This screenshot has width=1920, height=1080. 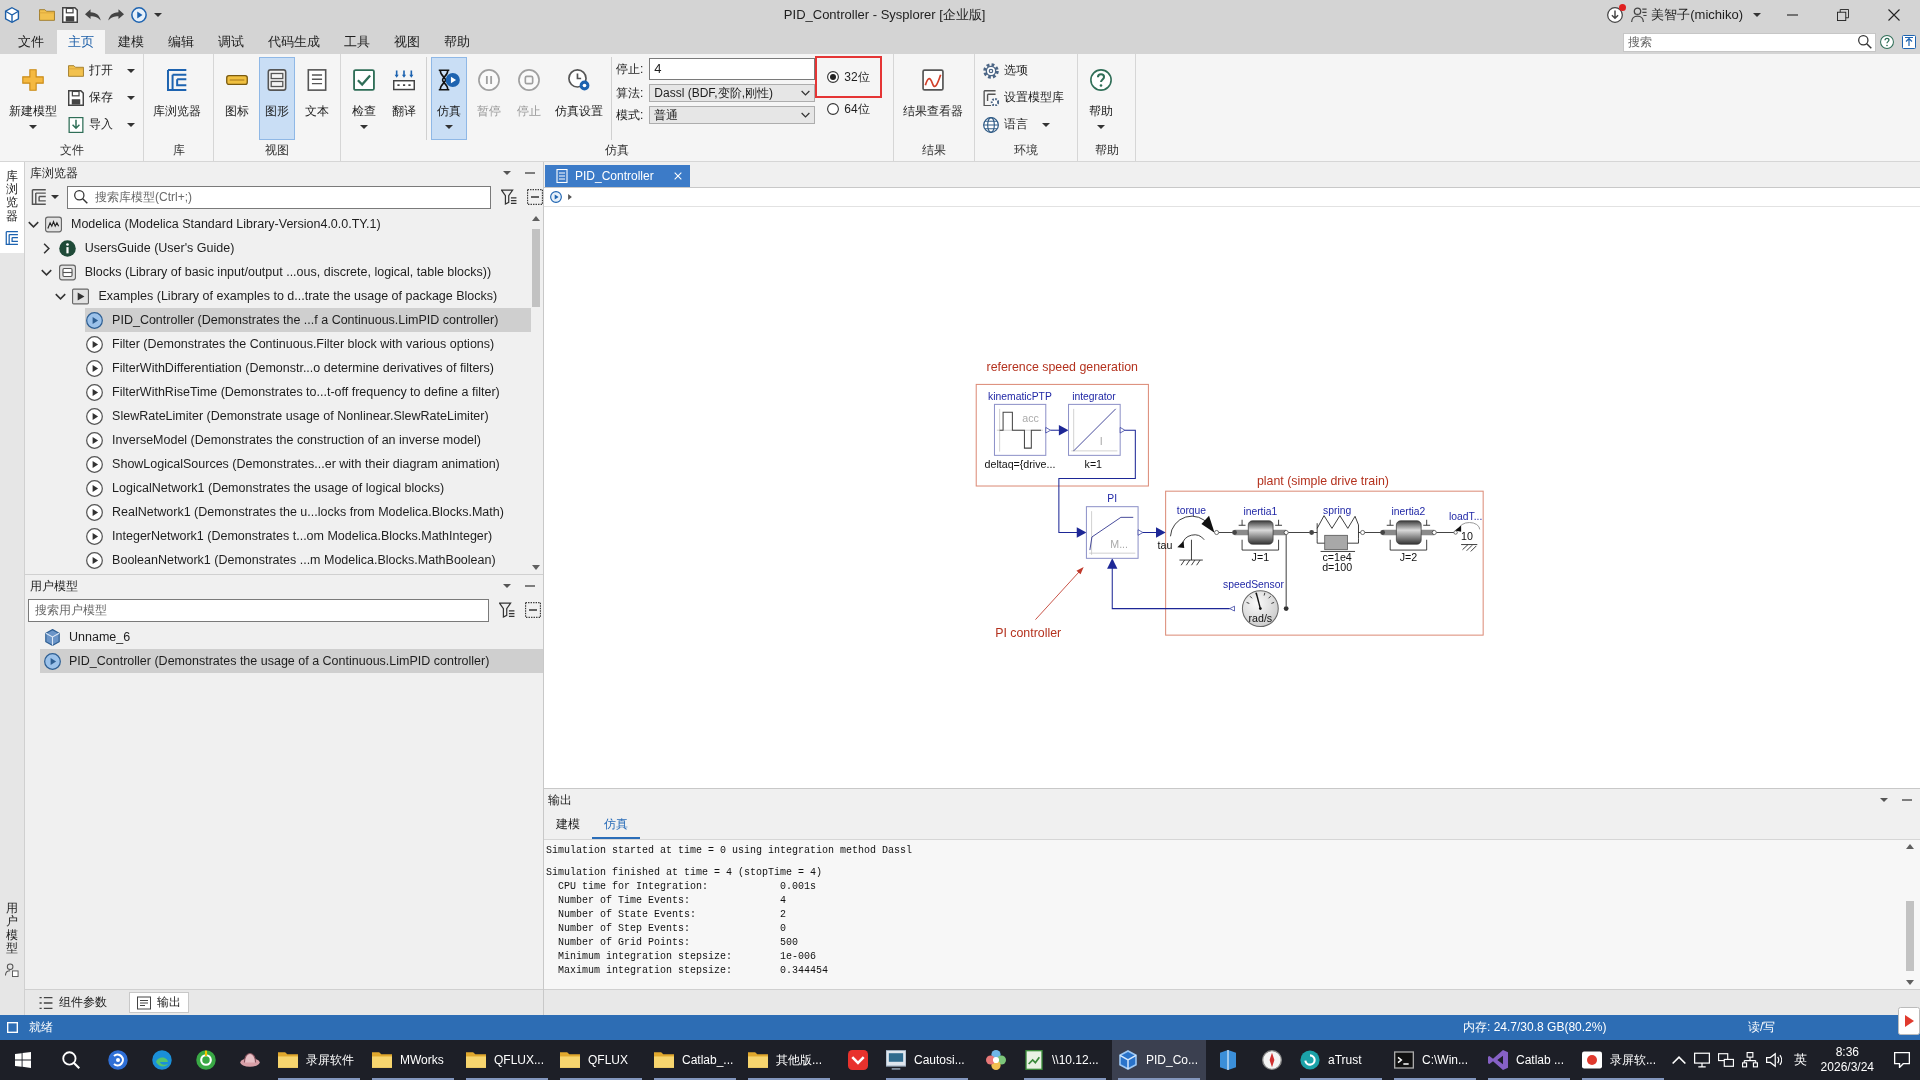 What do you see at coordinates (1101, 98) in the screenshot?
I see `ribbon-button: 帮助` at bounding box center [1101, 98].